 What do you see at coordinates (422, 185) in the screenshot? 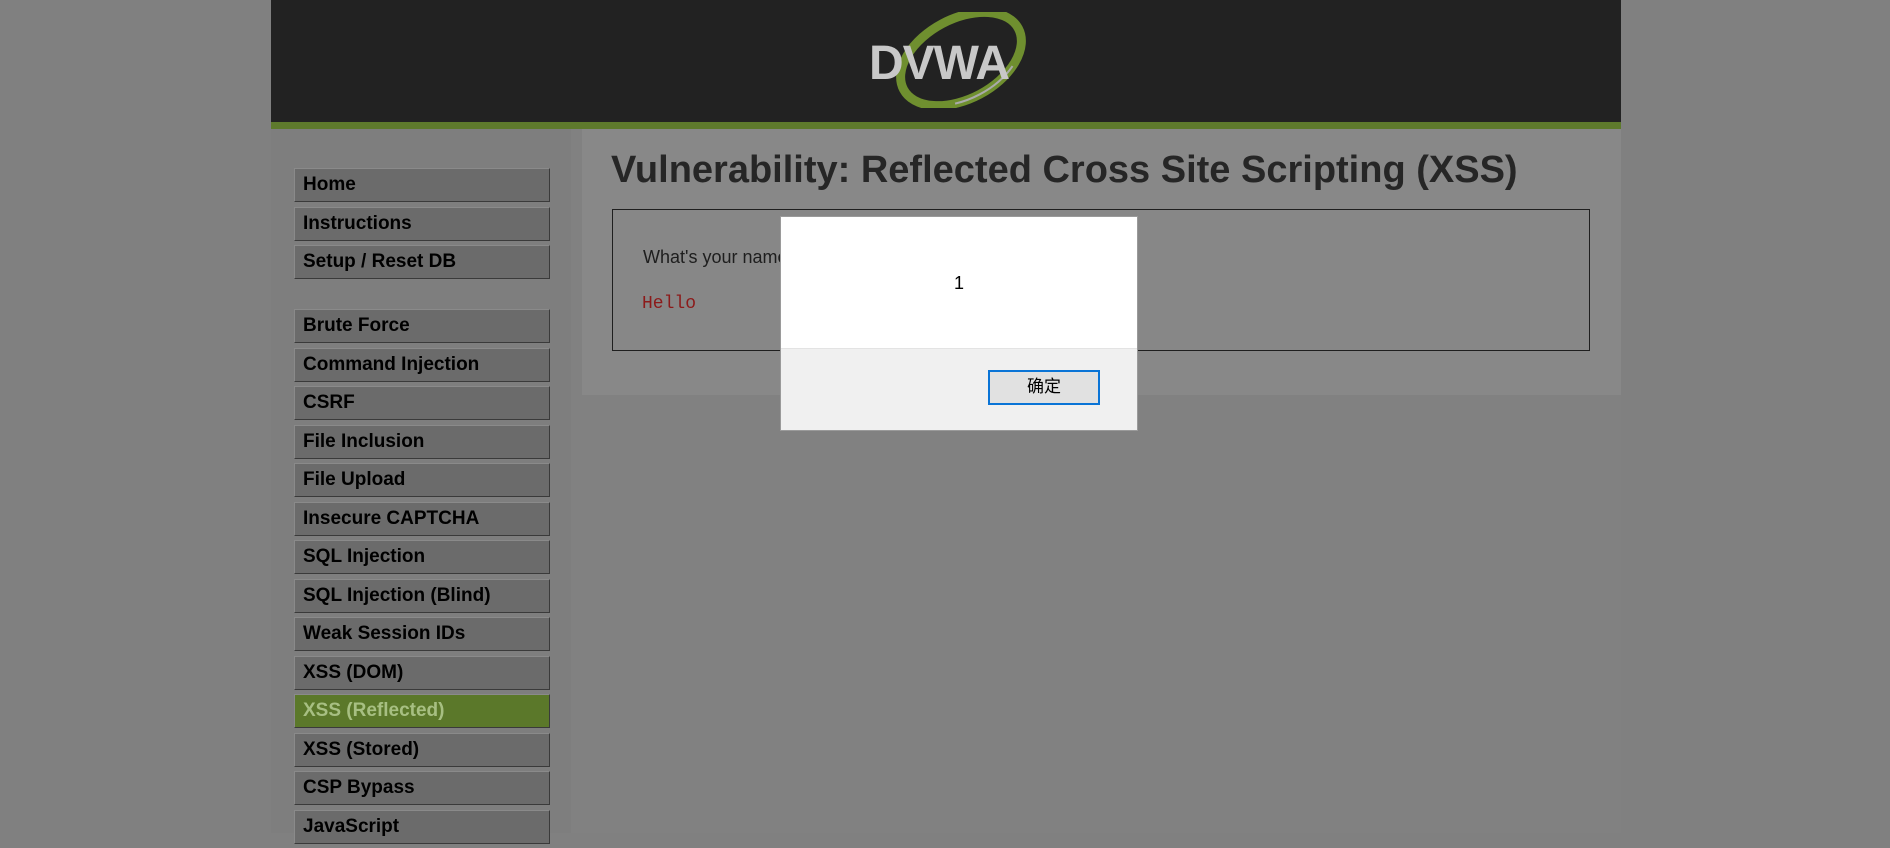
I see `menu-item-home: Home` at bounding box center [422, 185].